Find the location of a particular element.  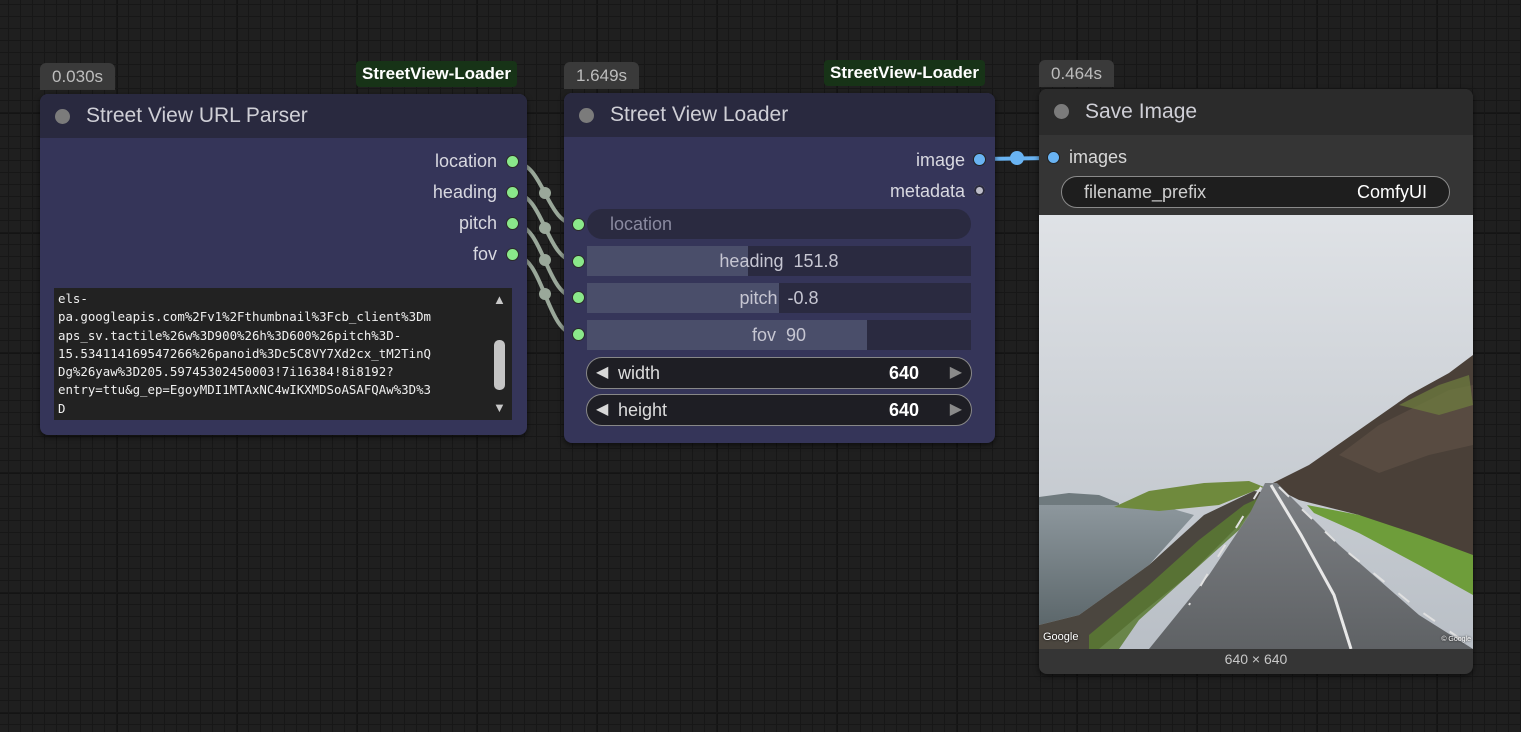

decrement-height-icon: ◀ is located at coordinates (602, 410).